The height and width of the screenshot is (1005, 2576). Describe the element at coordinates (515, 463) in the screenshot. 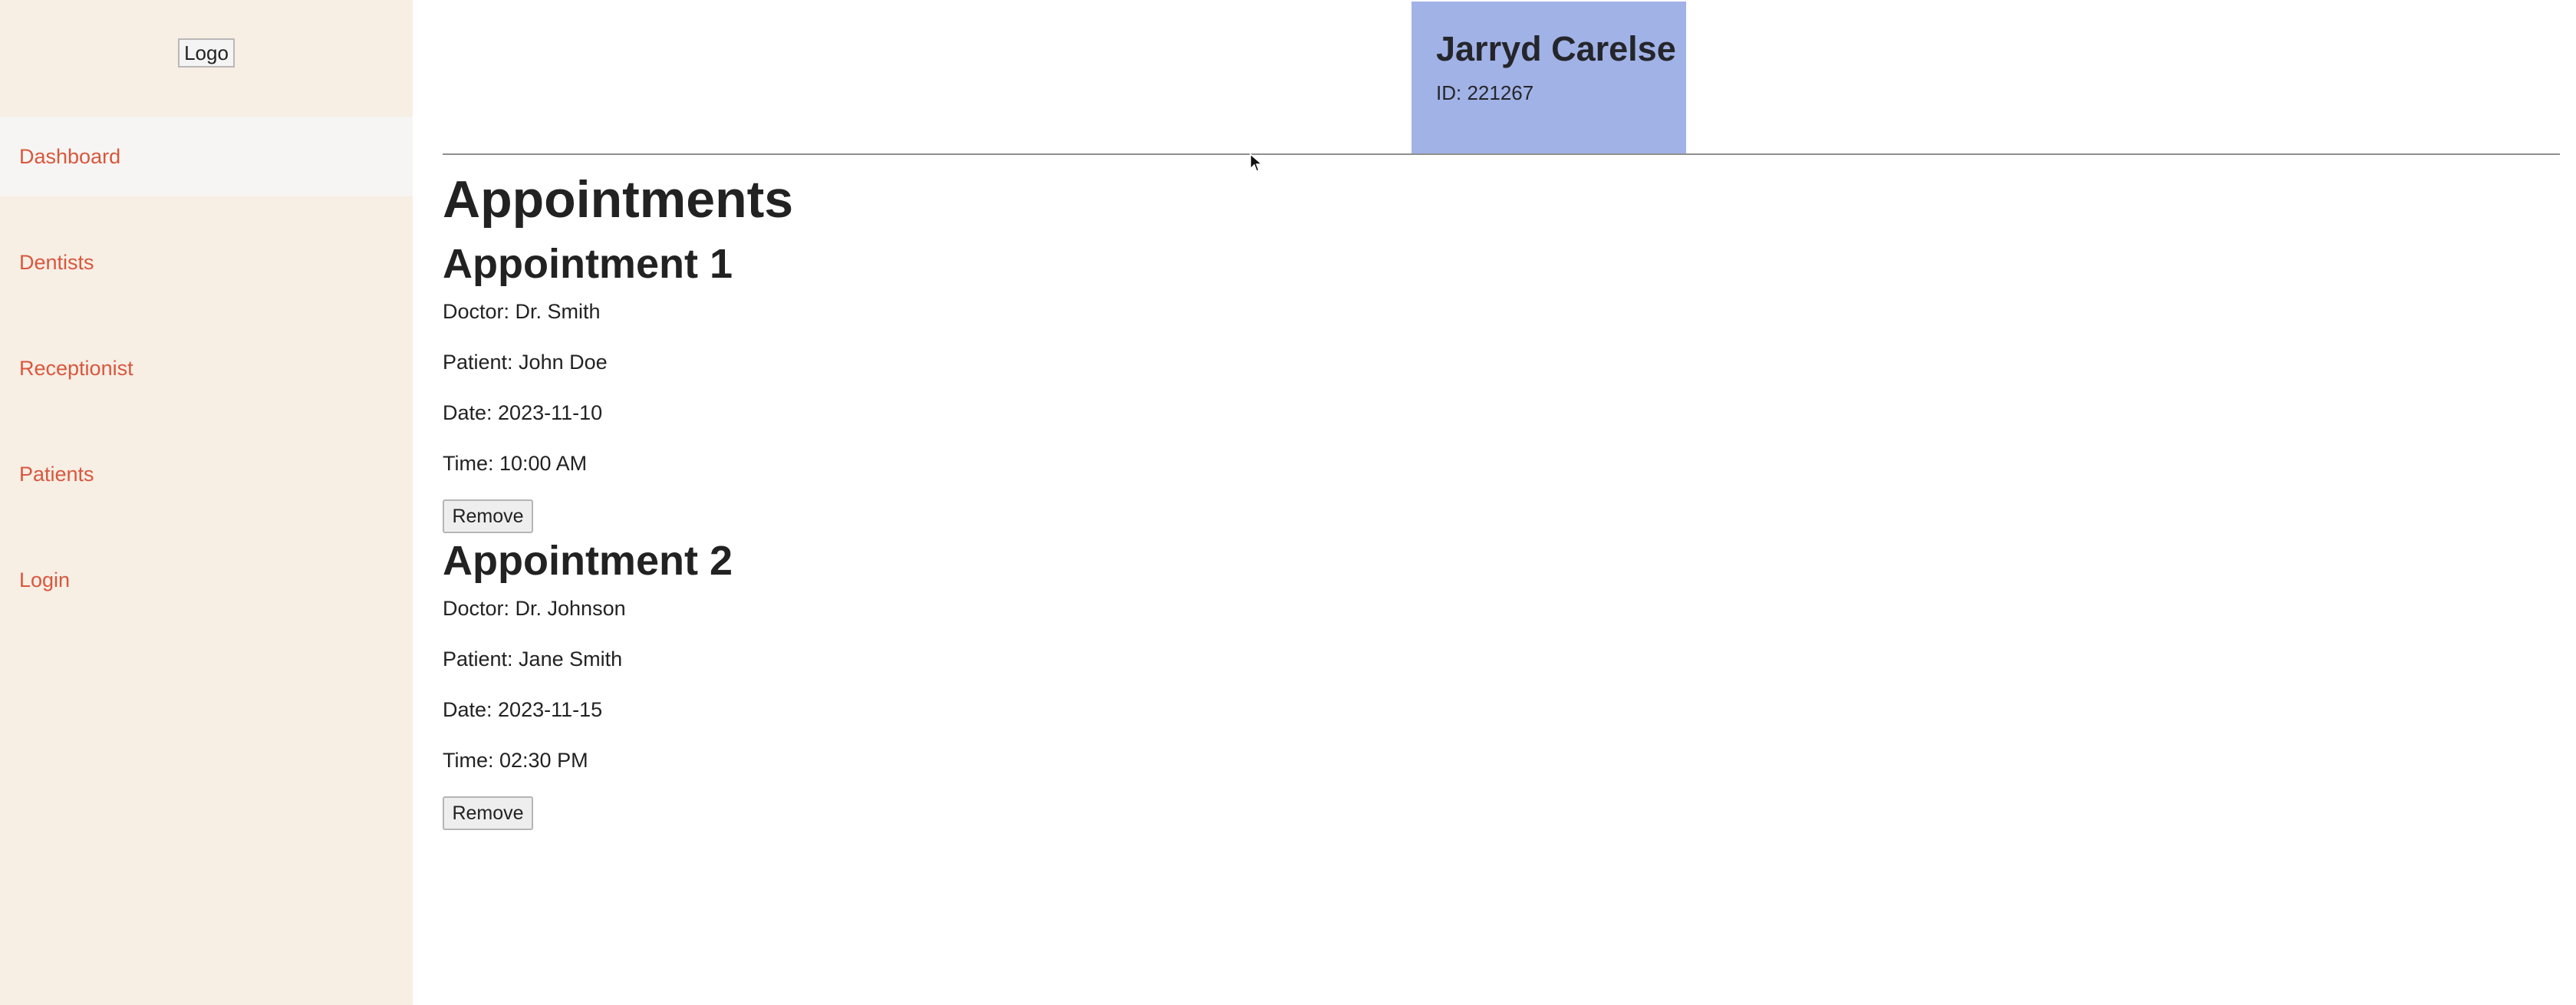

I see `appointment-time: Time: 10:00 AM` at that location.